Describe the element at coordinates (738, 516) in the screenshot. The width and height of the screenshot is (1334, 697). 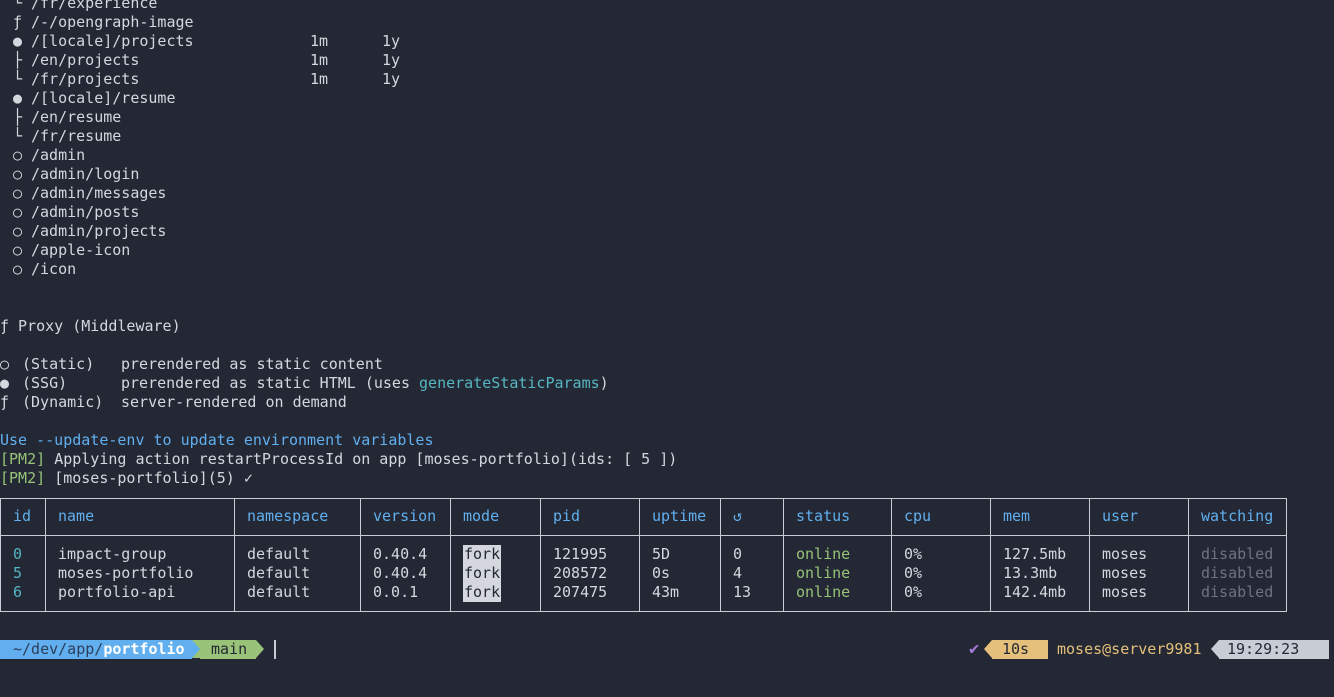
I see `restart-count-header-icon: ↺` at that location.